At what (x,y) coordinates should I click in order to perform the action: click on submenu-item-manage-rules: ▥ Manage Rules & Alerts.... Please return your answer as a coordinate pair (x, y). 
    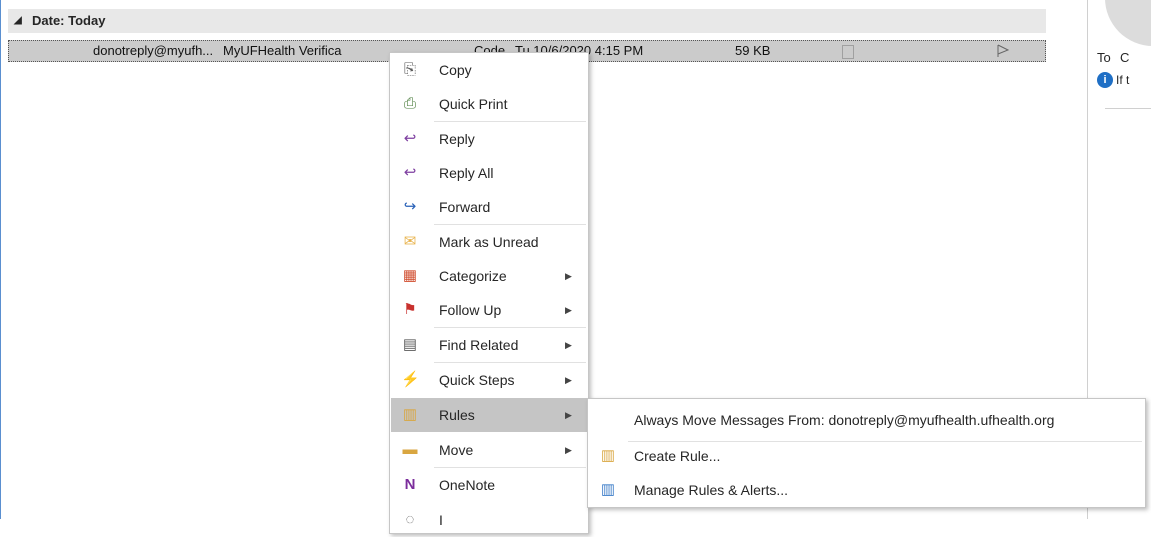
    Looking at the image, I should click on (866, 490).